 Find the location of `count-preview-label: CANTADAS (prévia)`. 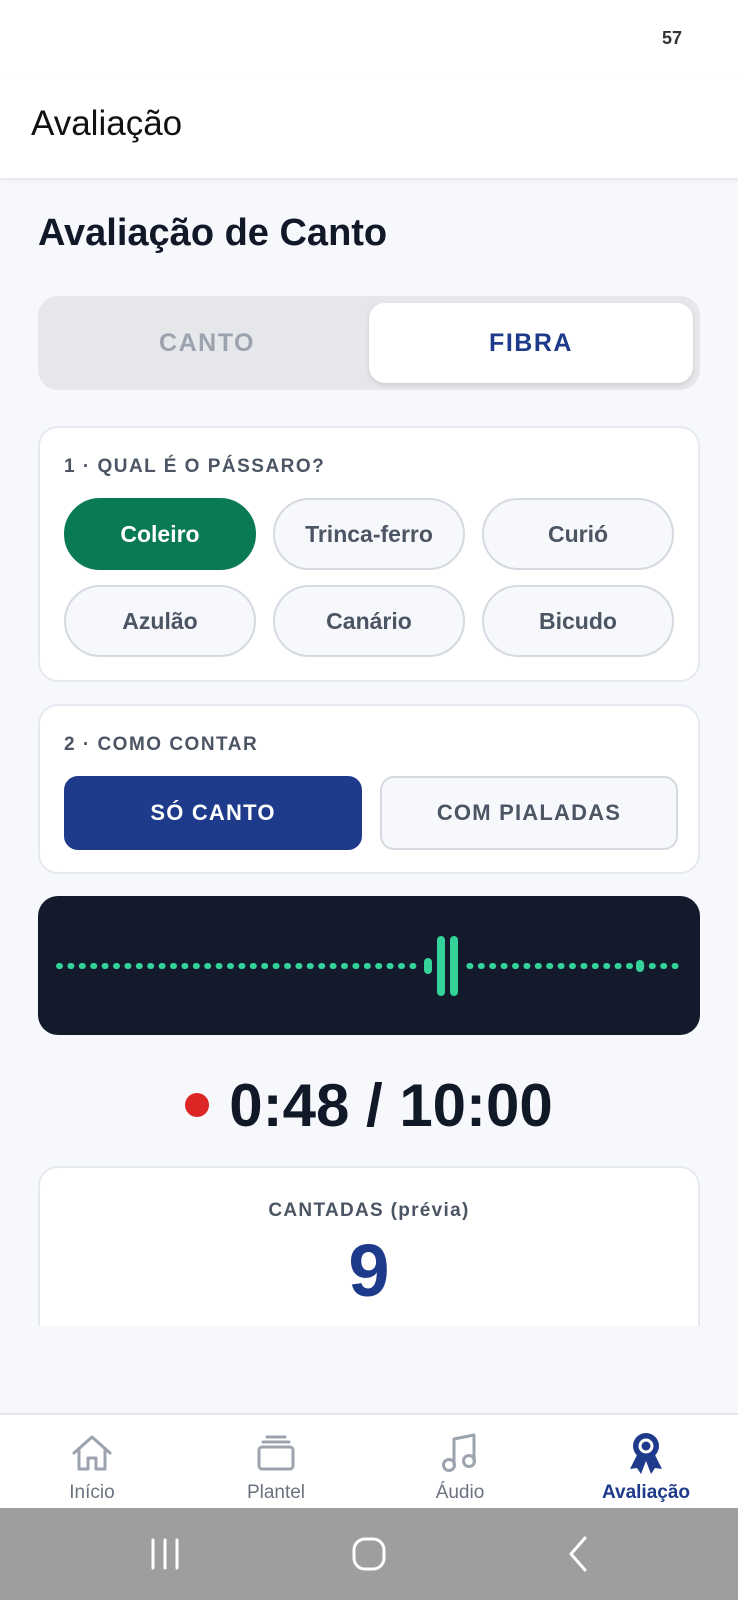

count-preview-label: CANTADAS (prévia) is located at coordinates (369, 1210).